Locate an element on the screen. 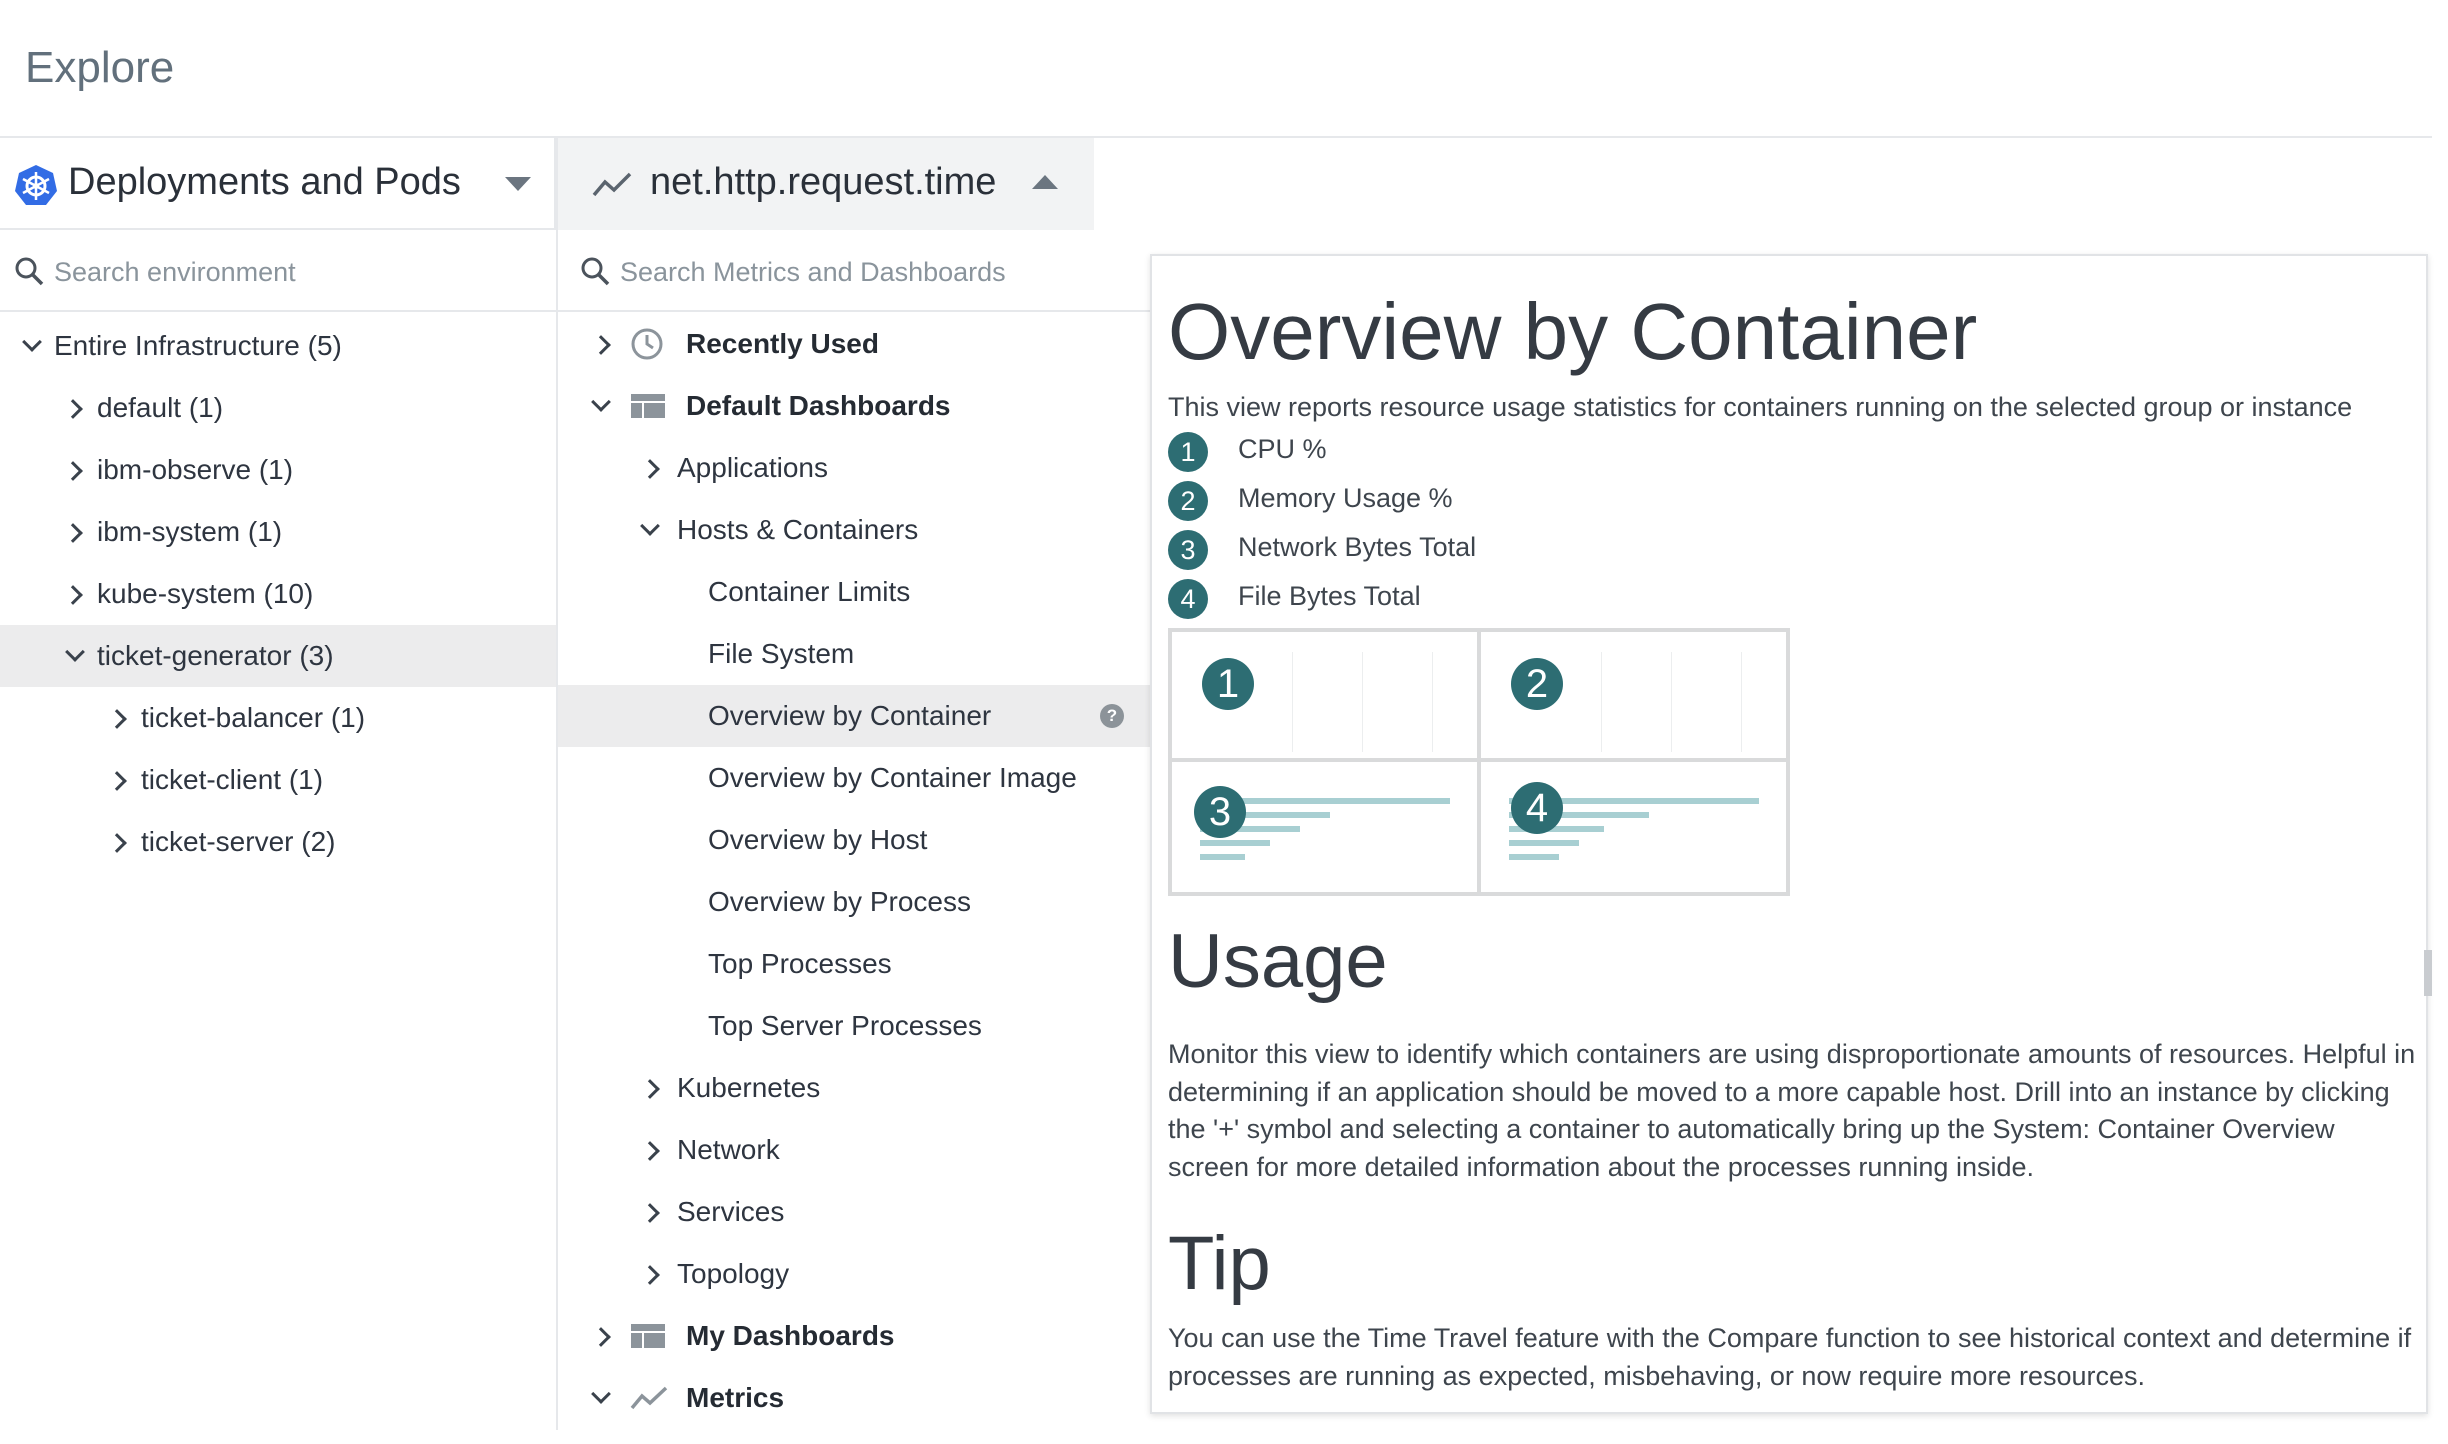 The width and height of the screenshot is (2448, 1444). tree-item-ticket-generator: ticket-generator (3) is located at coordinates (278, 656).